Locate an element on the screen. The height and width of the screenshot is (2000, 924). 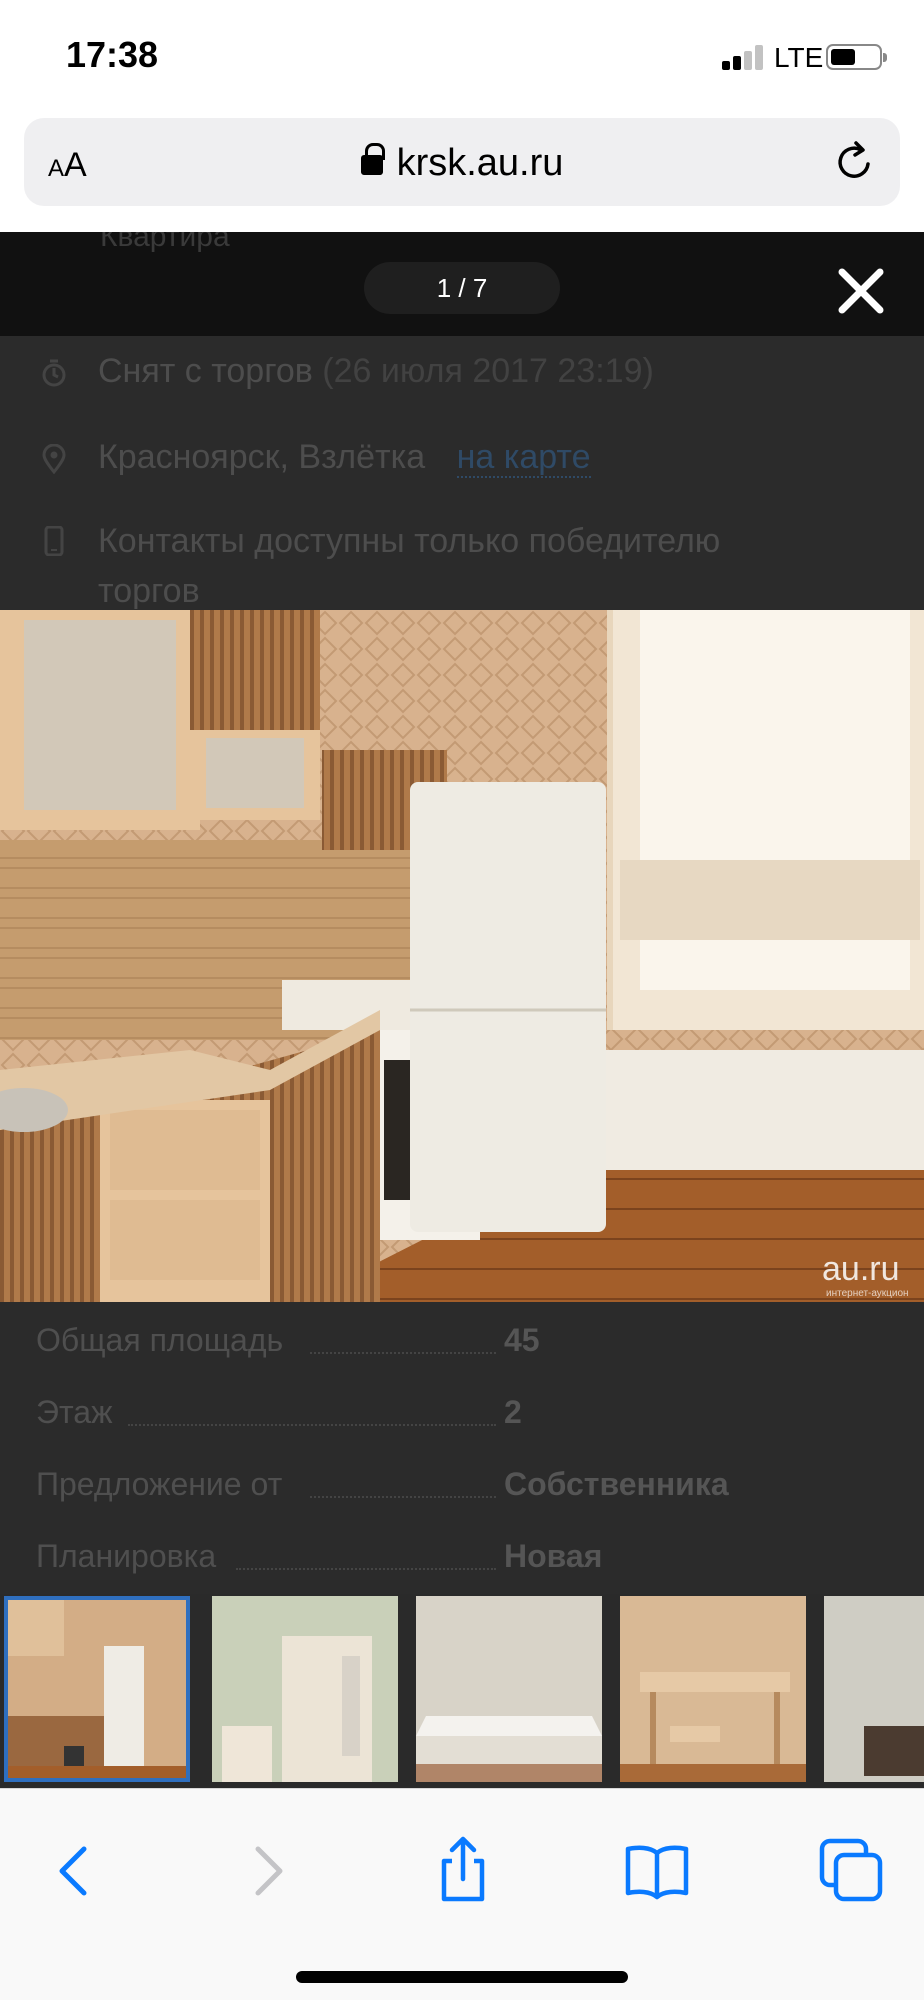
spec-key: Общая площадь is located at coordinates (160, 1340).